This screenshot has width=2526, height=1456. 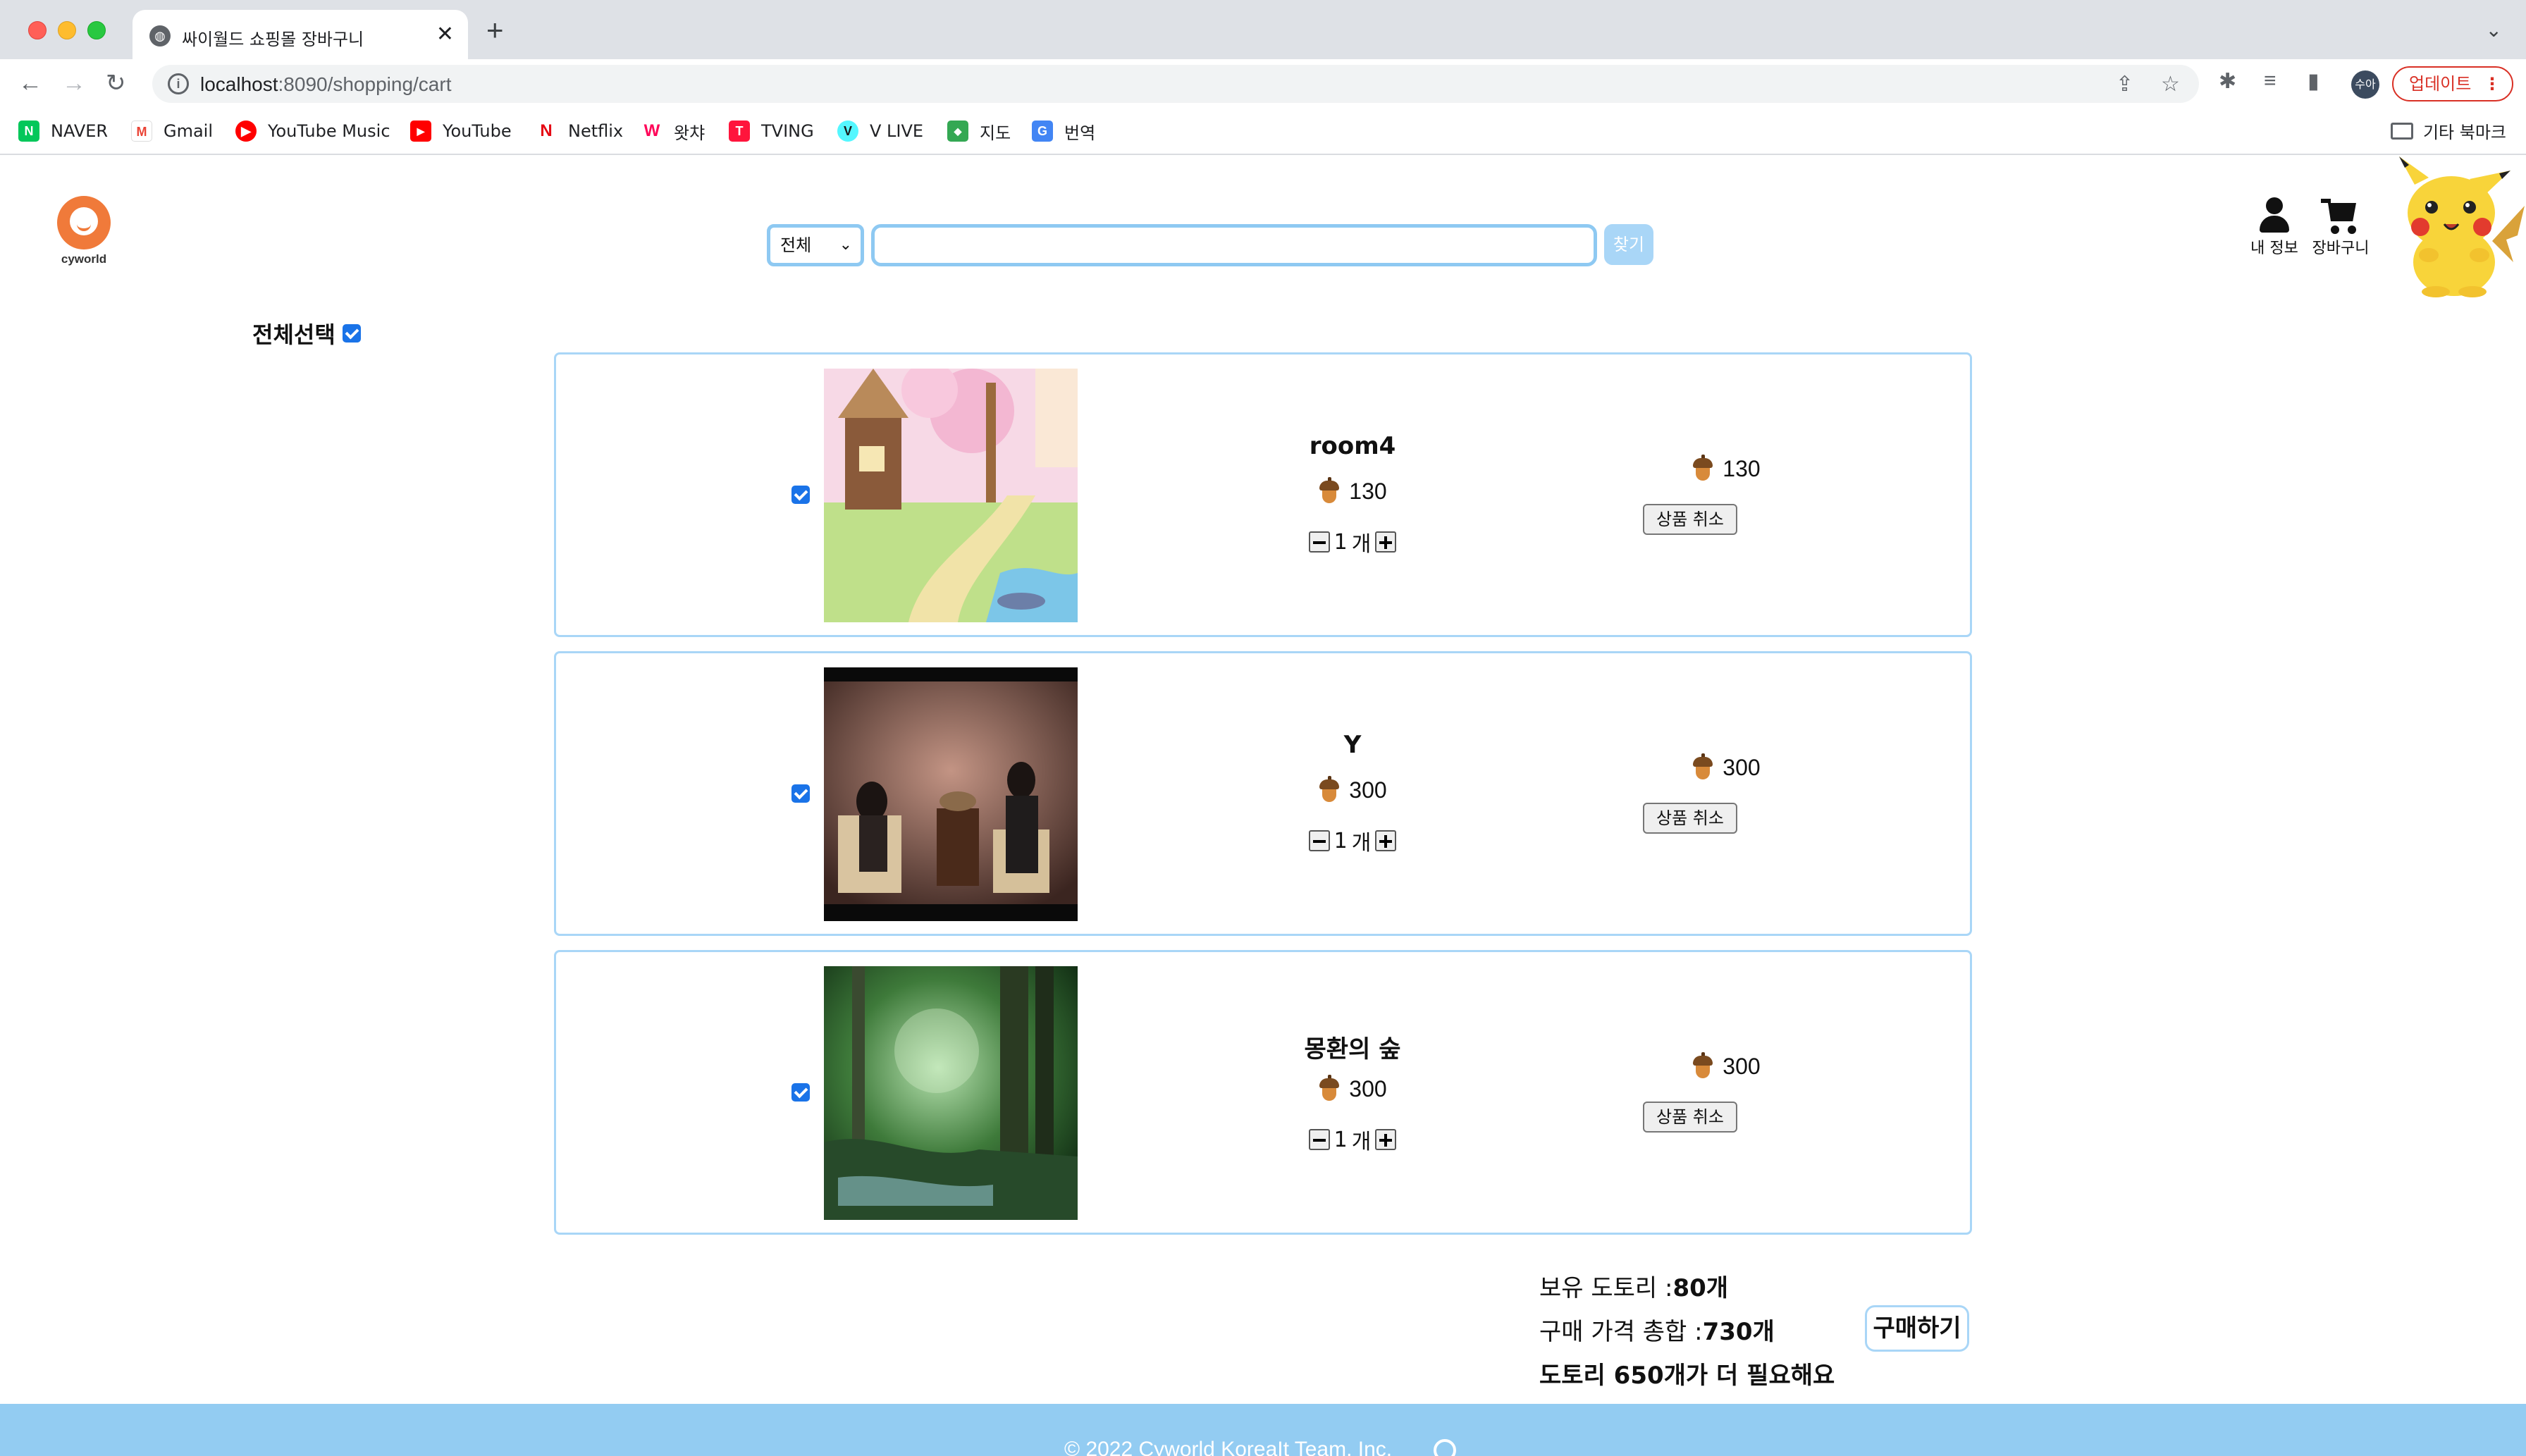 I want to click on acorns-needed-message: 도토리 650개가 더 필요해요, so click(x=1687, y=1376).